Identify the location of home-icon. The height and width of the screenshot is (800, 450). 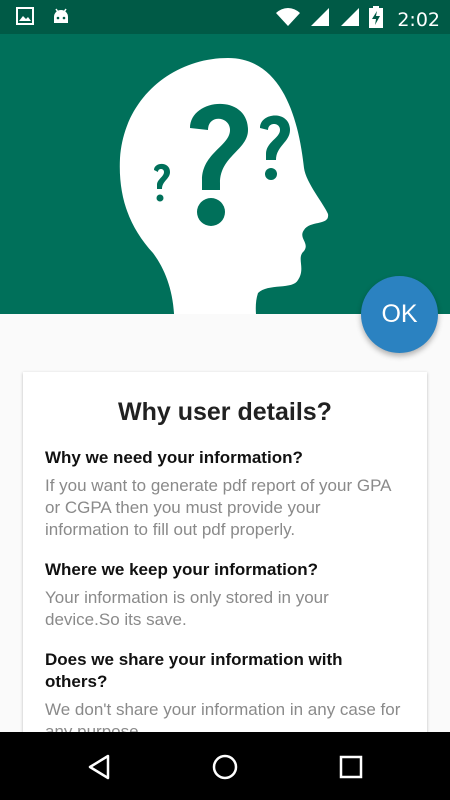
(225, 767).